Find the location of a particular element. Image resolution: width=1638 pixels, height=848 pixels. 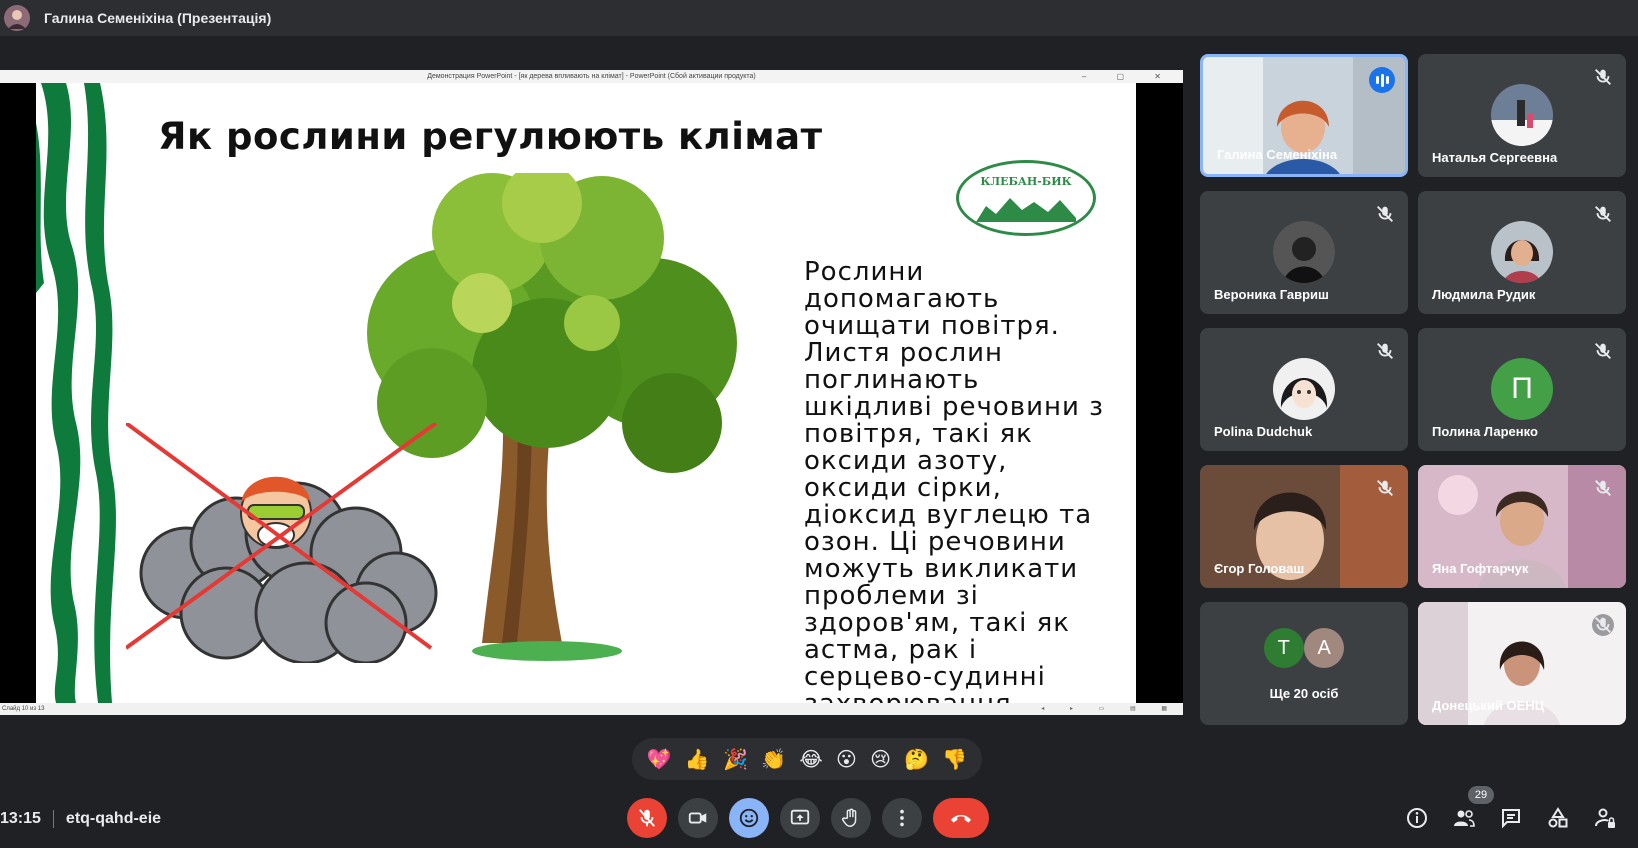

more-participants-label: Ще 20 осіб is located at coordinates (1304, 693).